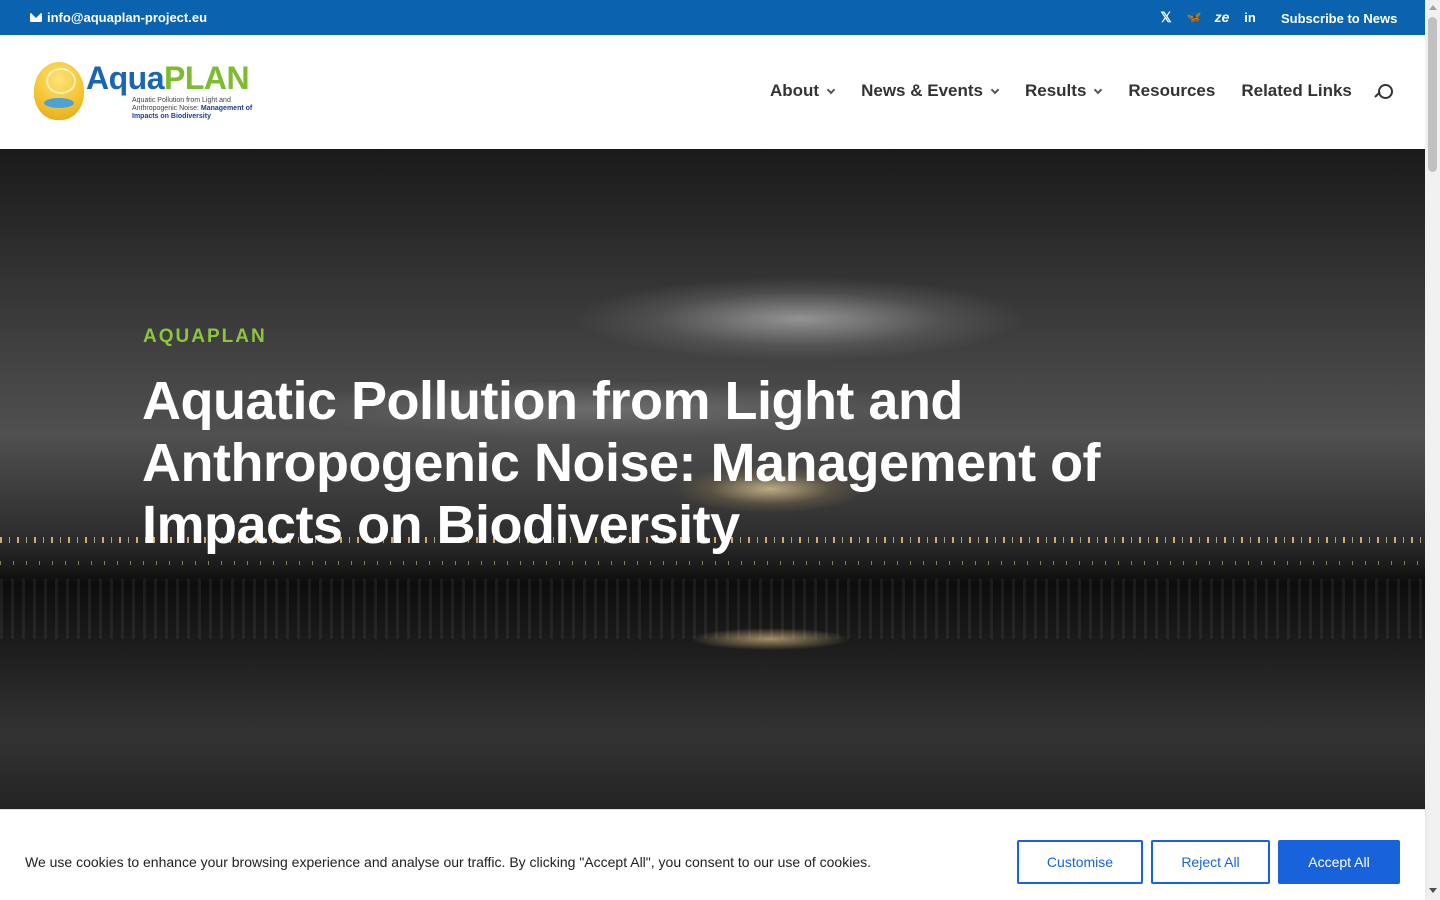 Image resolution: width=1440 pixels, height=900 pixels. Describe the element at coordinates (712, 609) in the screenshot. I see `hero-water-reflection` at that location.